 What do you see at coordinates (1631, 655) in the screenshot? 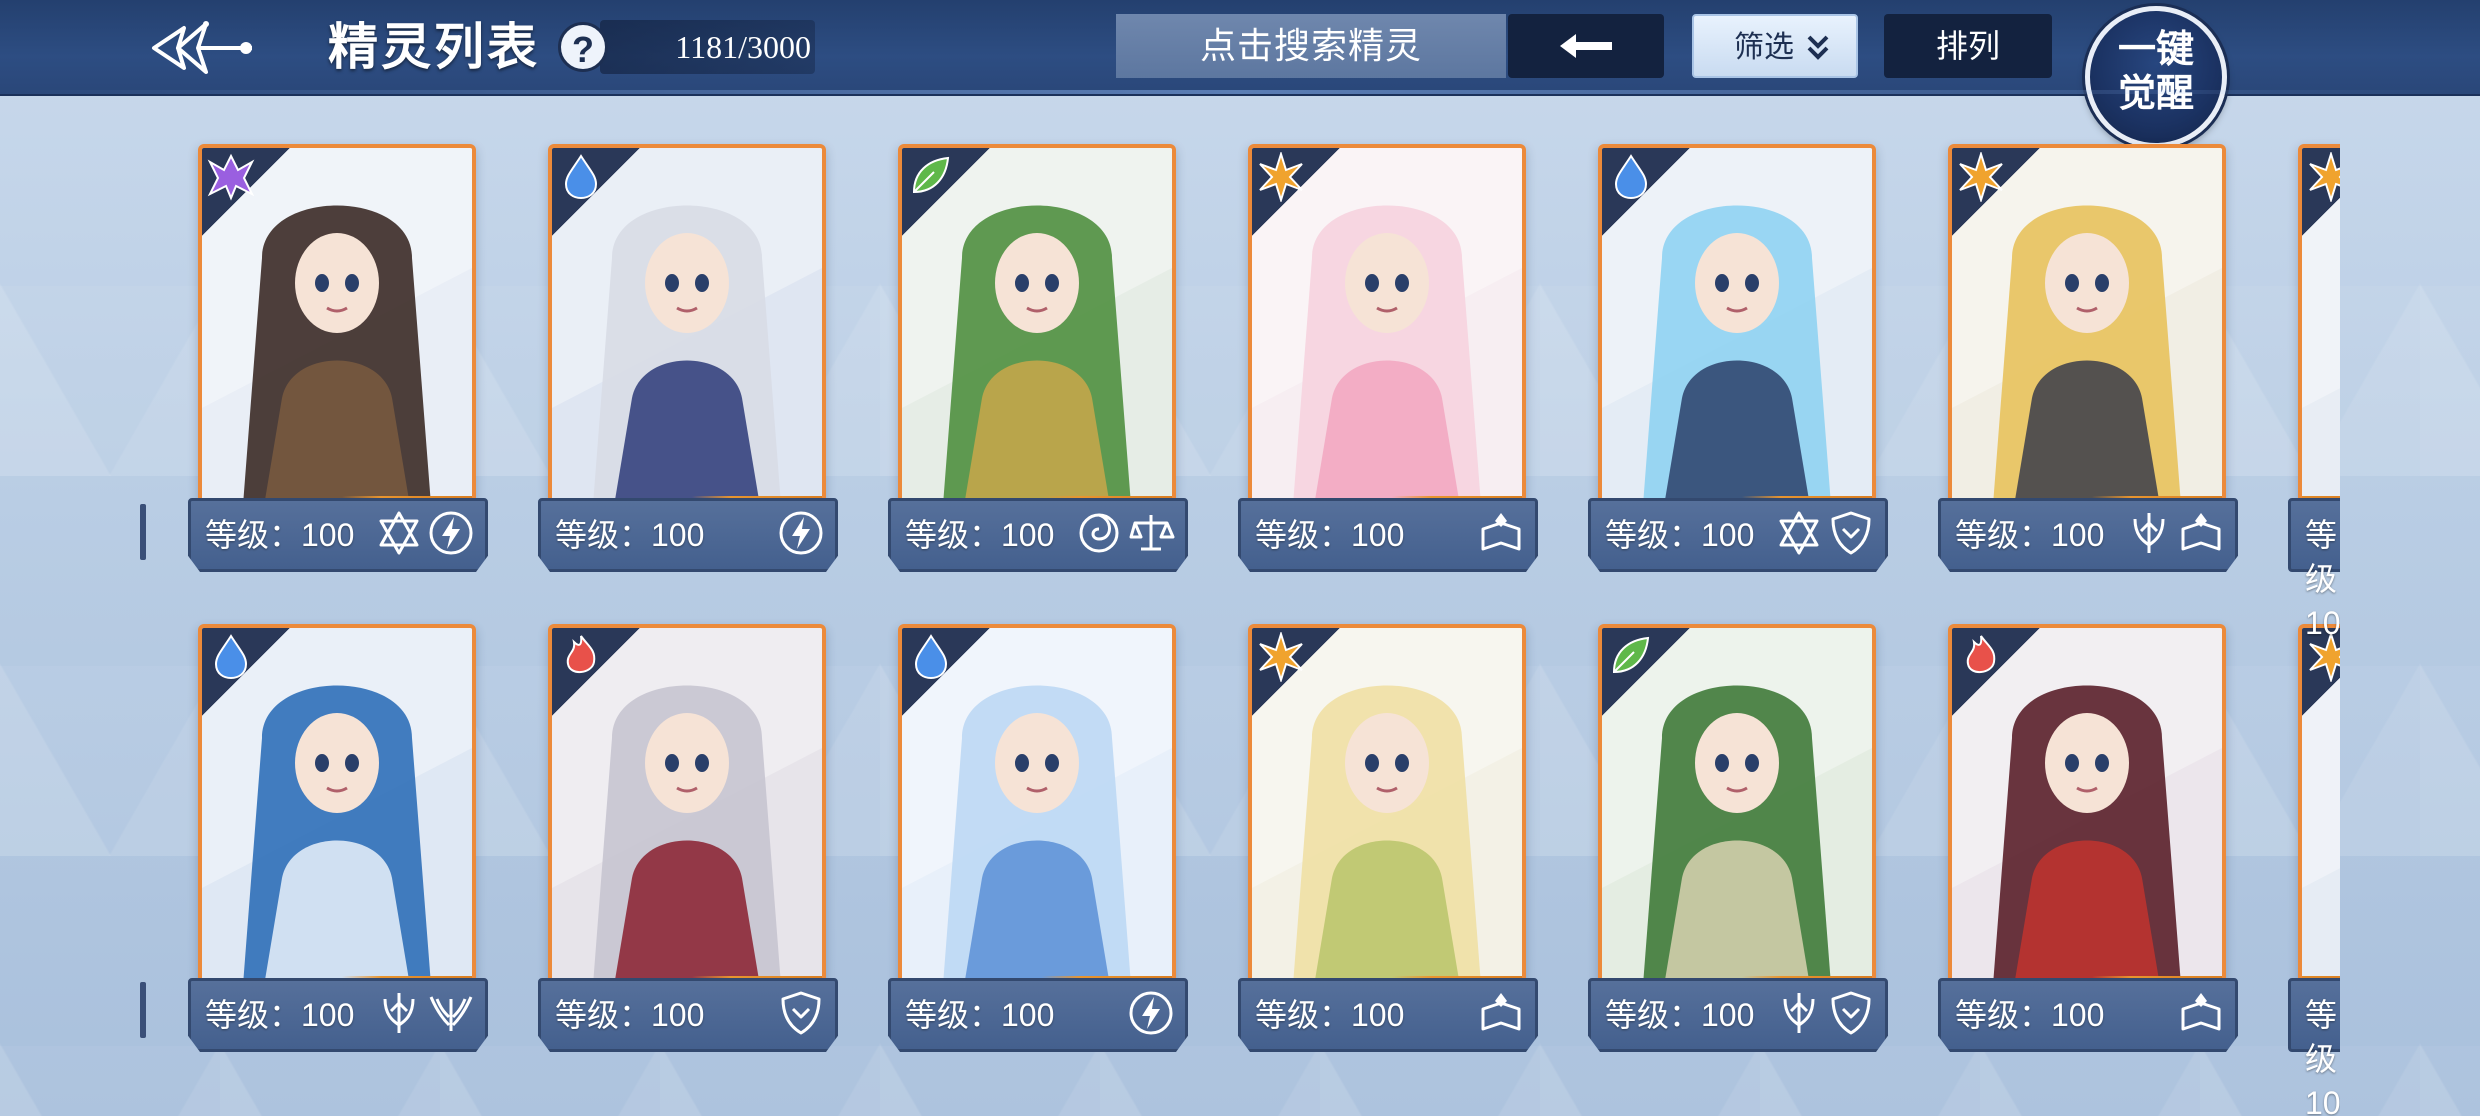
I see `grass-element-icon` at bounding box center [1631, 655].